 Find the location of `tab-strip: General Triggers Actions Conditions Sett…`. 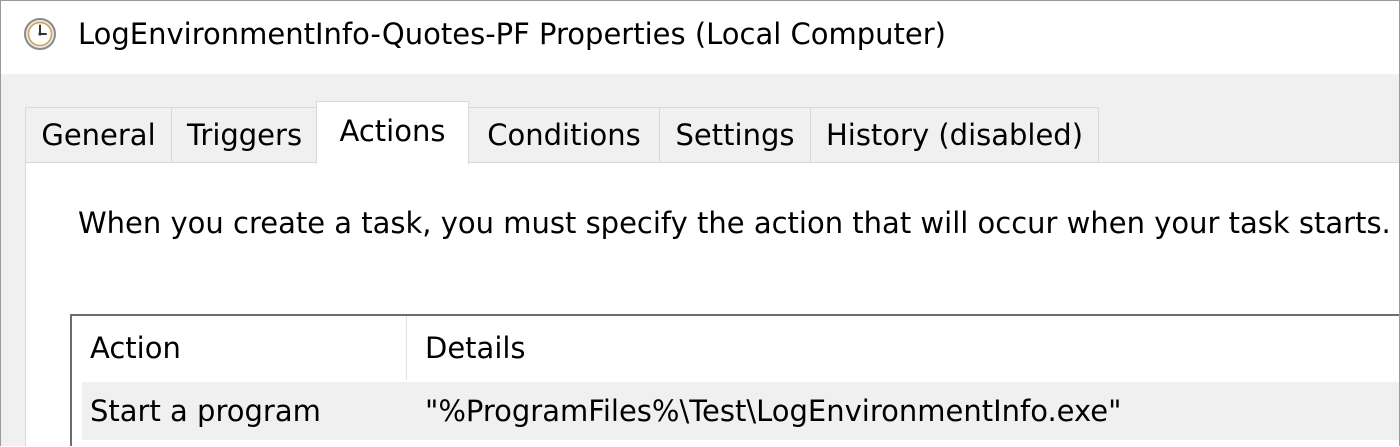

tab-strip: General Triggers Actions Conditions Sett… is located at coordinates (712, 132).